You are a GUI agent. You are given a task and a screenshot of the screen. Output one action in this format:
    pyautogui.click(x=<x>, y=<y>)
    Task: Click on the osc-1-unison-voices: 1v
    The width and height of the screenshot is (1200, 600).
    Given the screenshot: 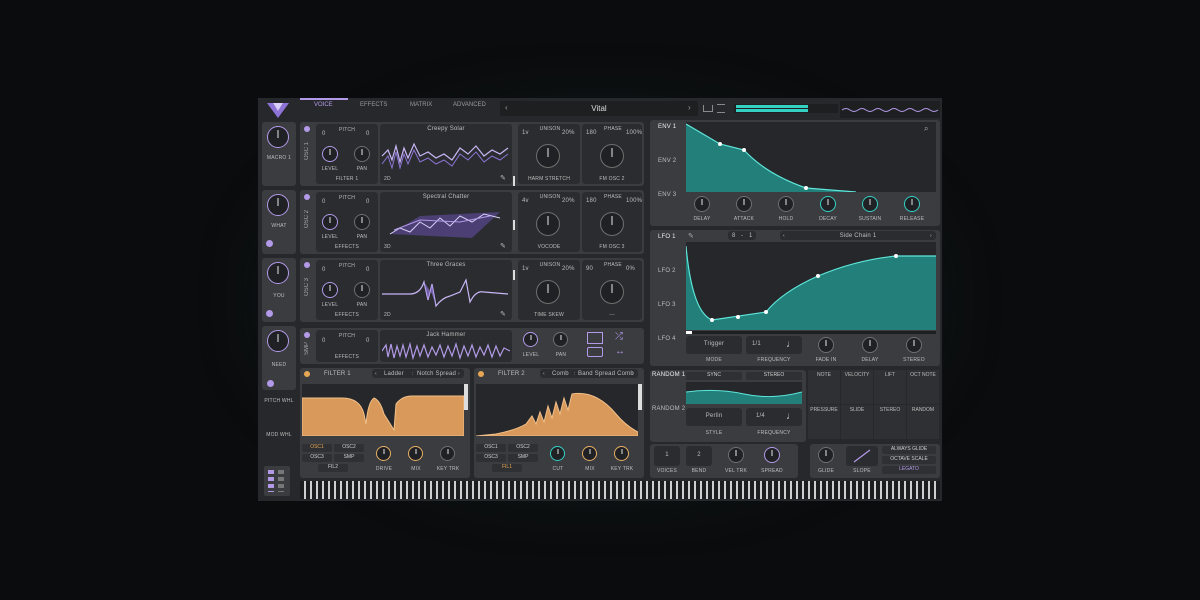 What is the action you would take?
    pyautogui.click(x=525, y=133)
    